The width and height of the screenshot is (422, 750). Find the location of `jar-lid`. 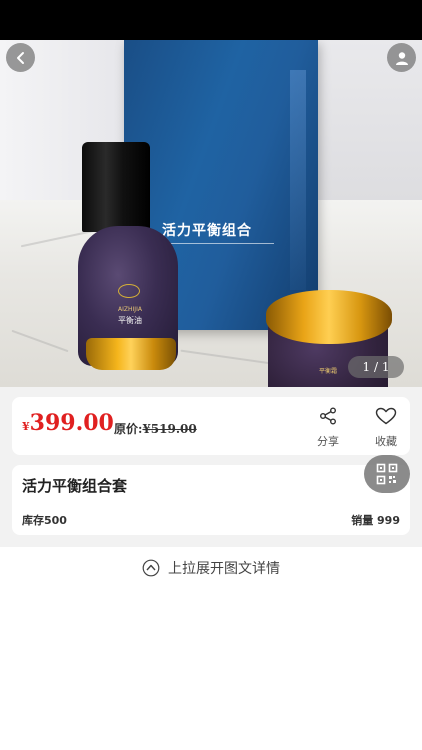

jar-lid is located at coordinates (329, 317).